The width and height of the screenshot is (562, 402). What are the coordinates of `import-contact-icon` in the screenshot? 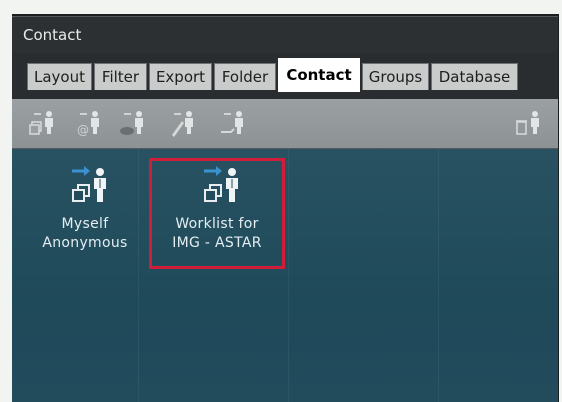 It's located at (232, 122).